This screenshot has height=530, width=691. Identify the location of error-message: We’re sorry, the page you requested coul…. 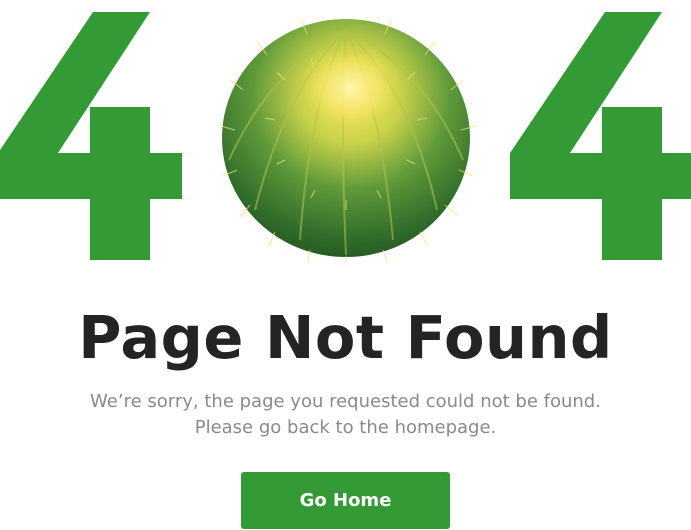
(345, 415).